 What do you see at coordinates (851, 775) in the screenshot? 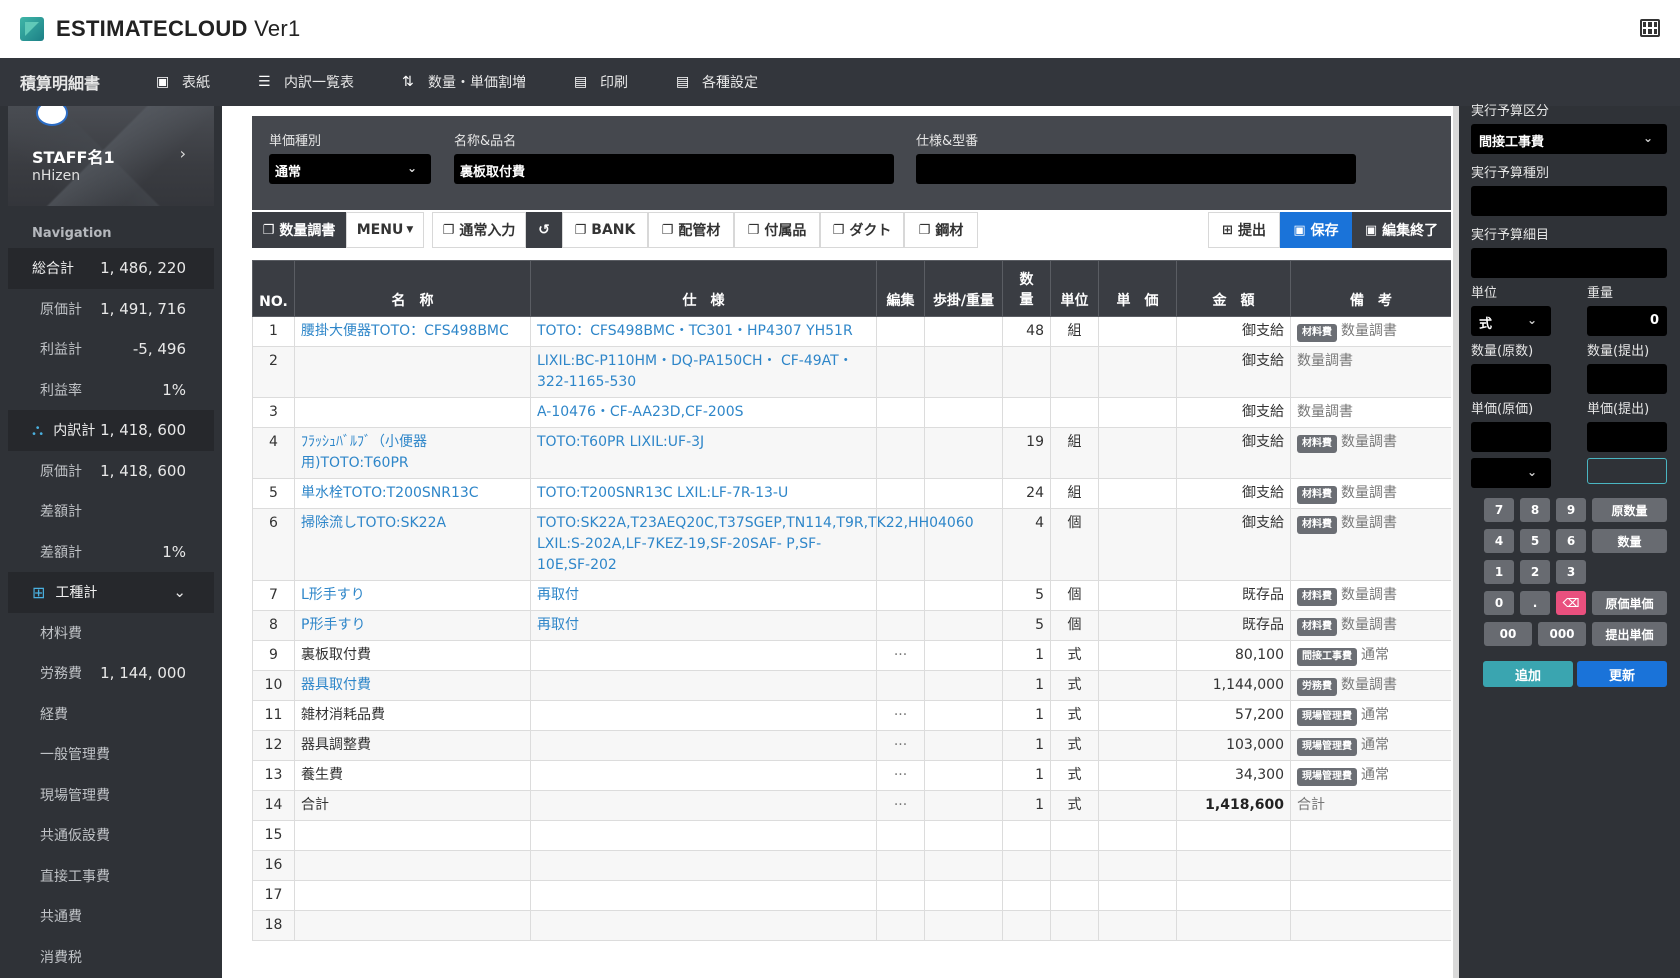
I see `table-row: 13 養生費 ··· 1 式 34,300 現場管理費 通常` at bounding box center [851, 775].